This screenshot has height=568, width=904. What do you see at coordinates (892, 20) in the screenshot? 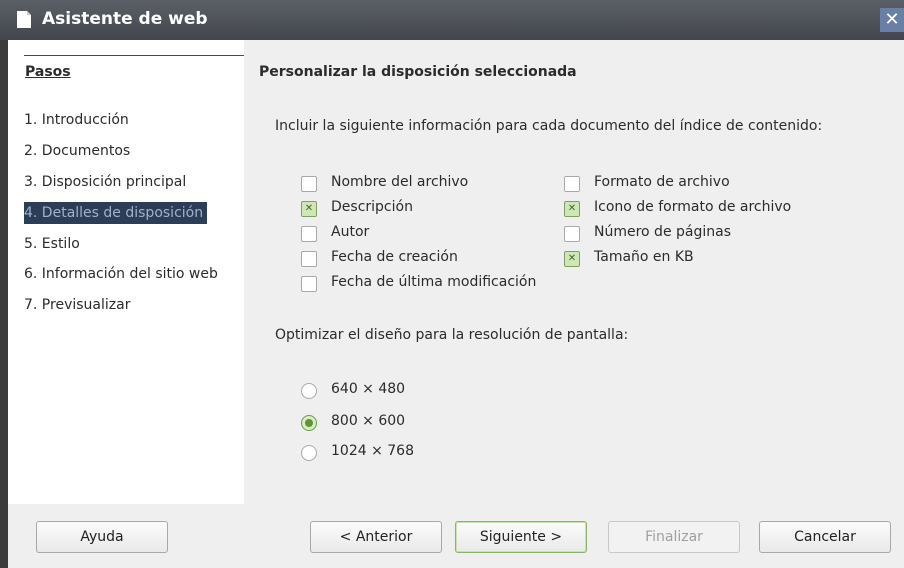
I see `close-icon: ✕` at bounding box center [892, 20].